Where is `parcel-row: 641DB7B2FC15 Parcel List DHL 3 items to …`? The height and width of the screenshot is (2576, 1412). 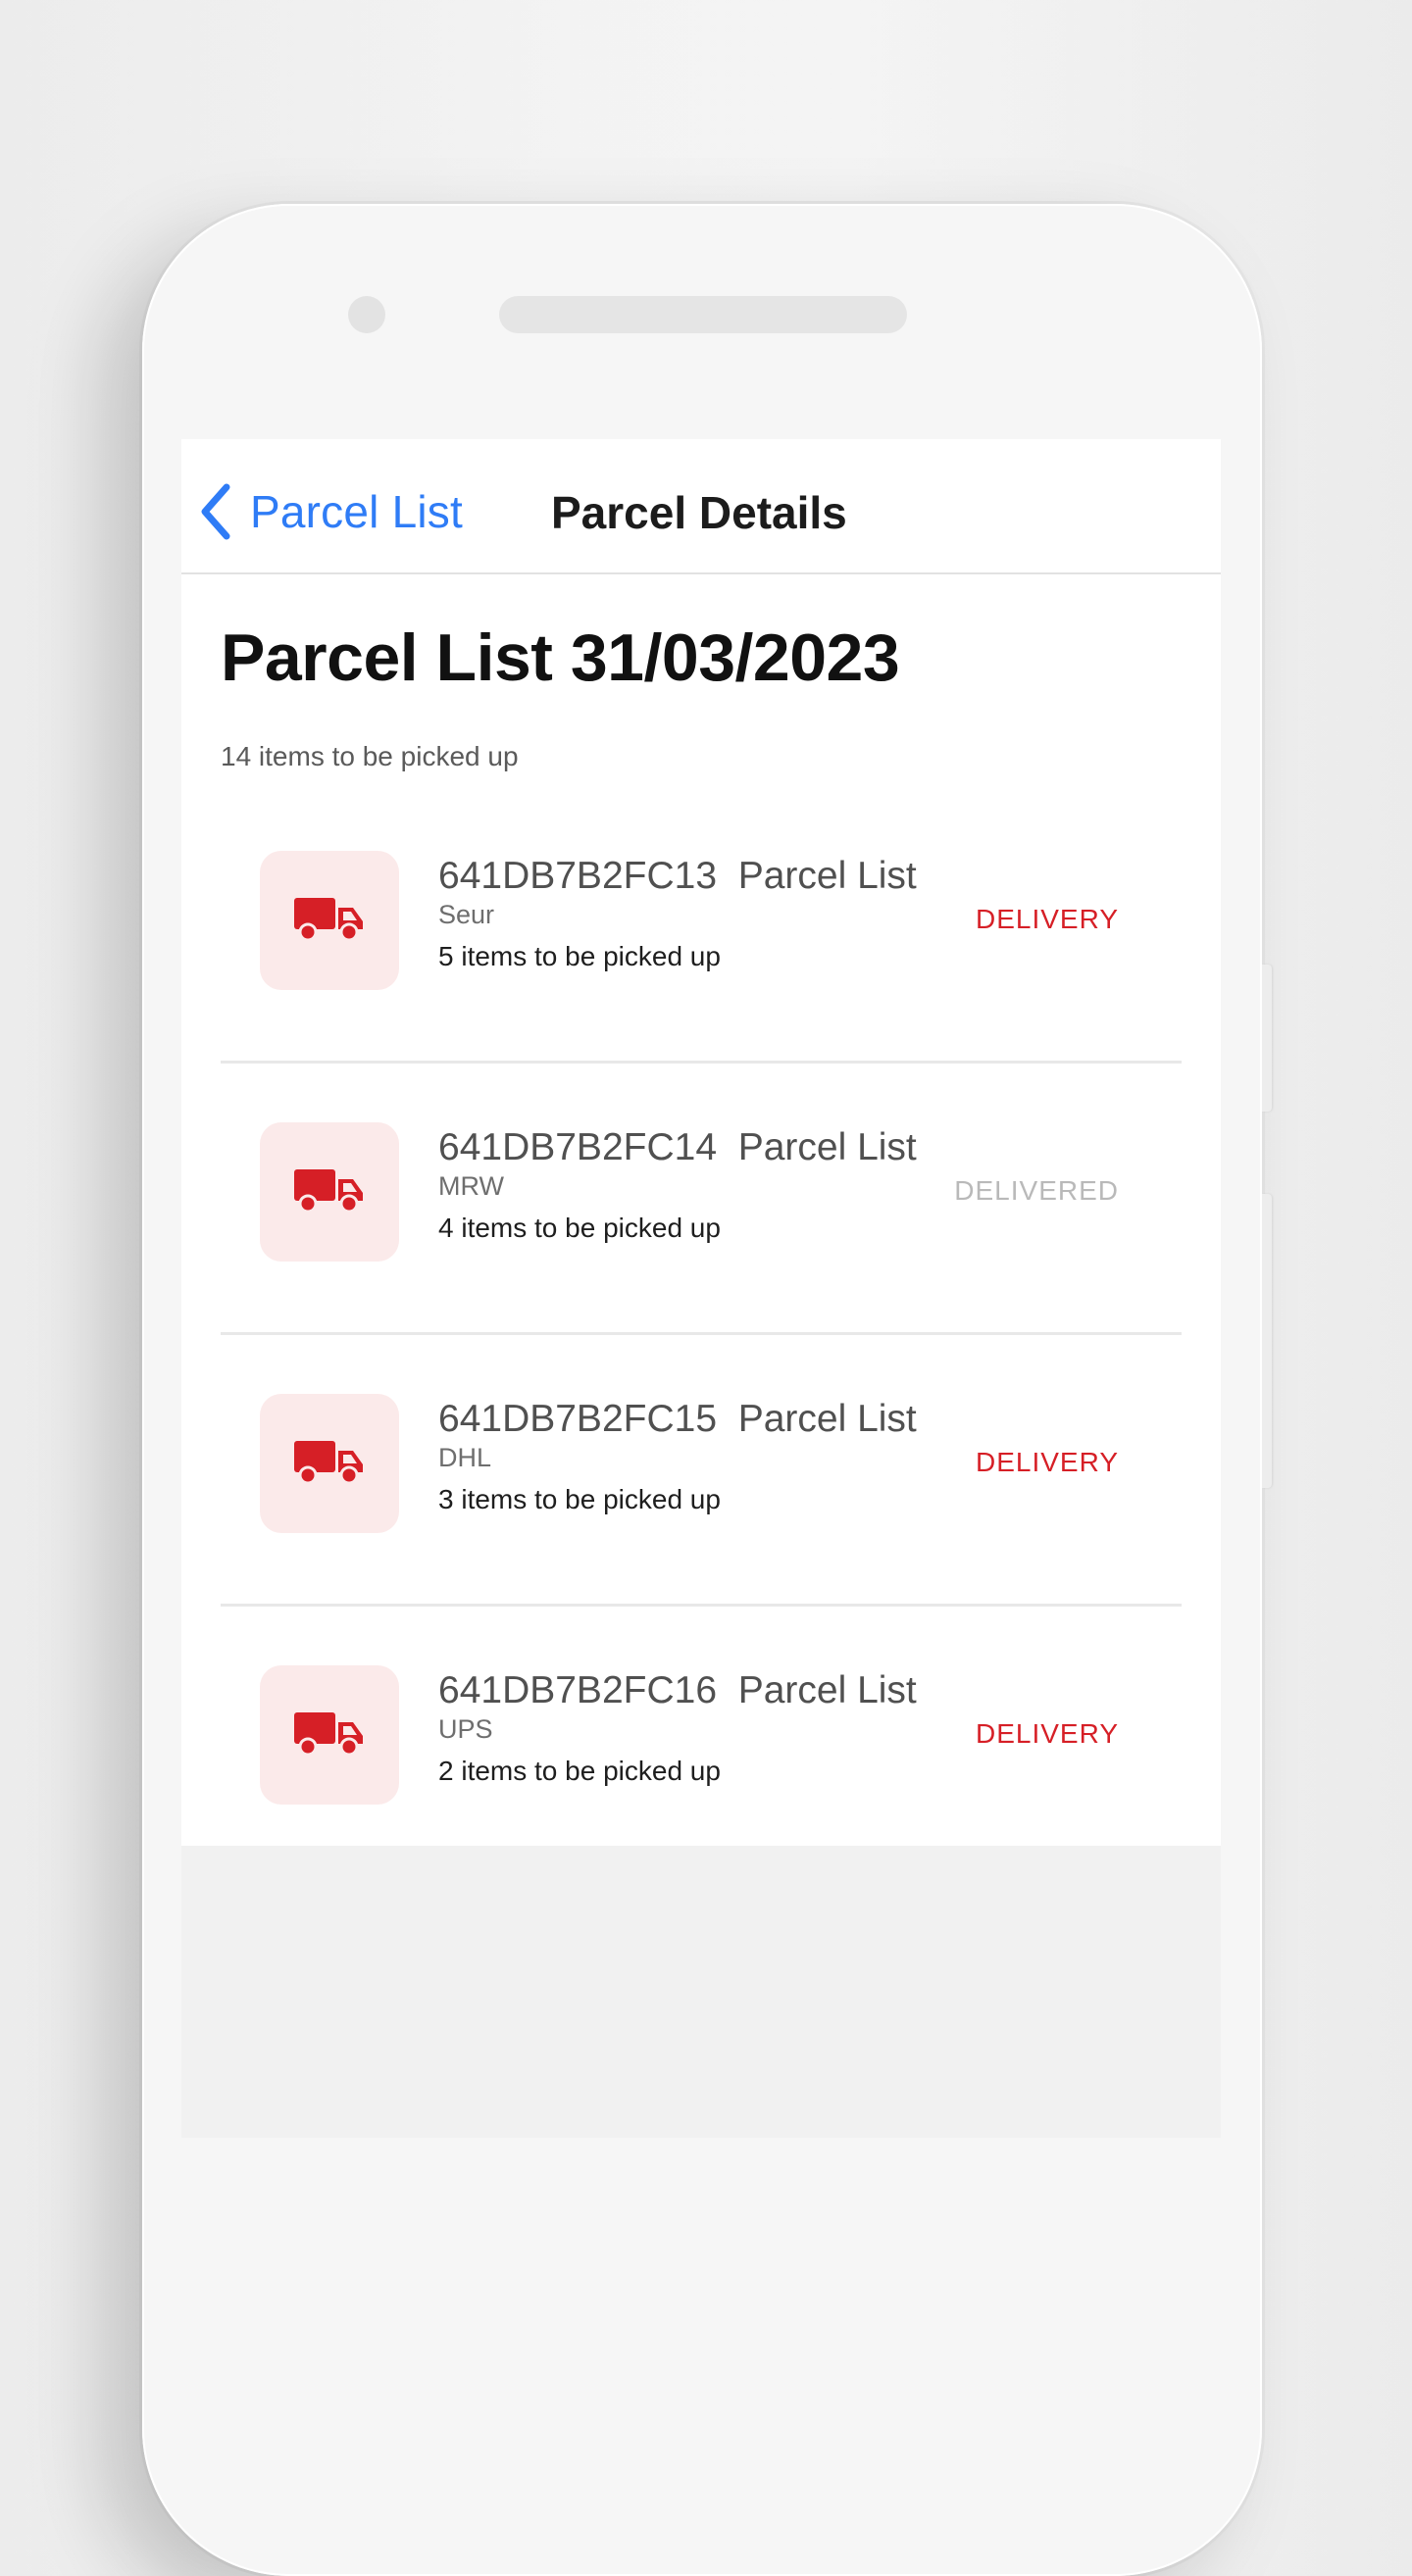 parcel-row: 641DB7B2FC15 Parcel List DHL 3 items to … is located at coordinates (701, 1471).